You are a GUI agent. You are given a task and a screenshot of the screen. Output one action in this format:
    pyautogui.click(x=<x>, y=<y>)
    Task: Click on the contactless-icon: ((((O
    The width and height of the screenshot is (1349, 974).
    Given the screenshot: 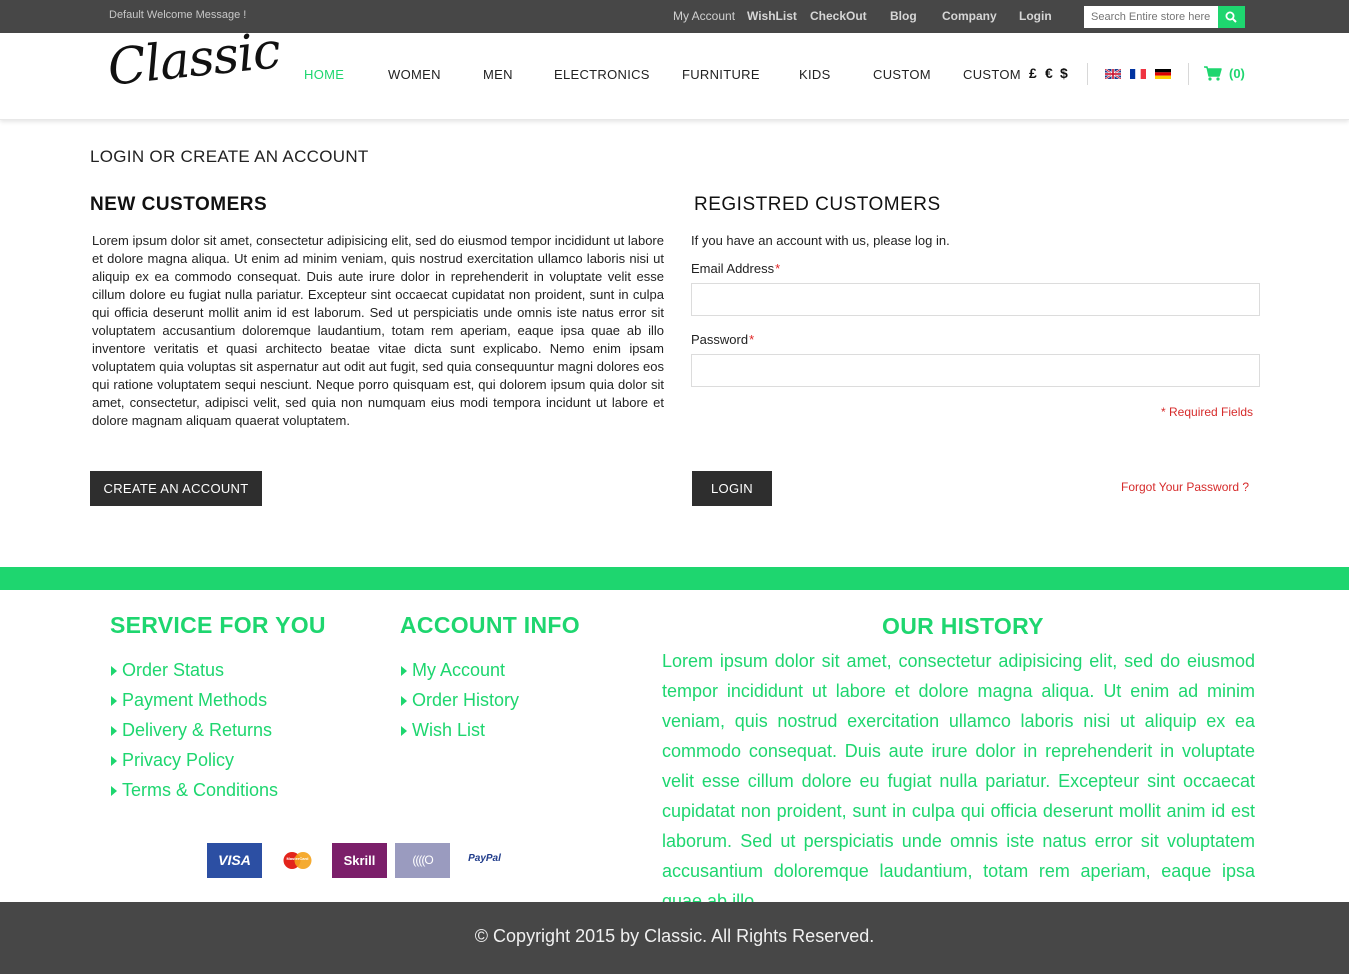 What is the action you would take?
    pyautogui.click(x=422, y=860)
    